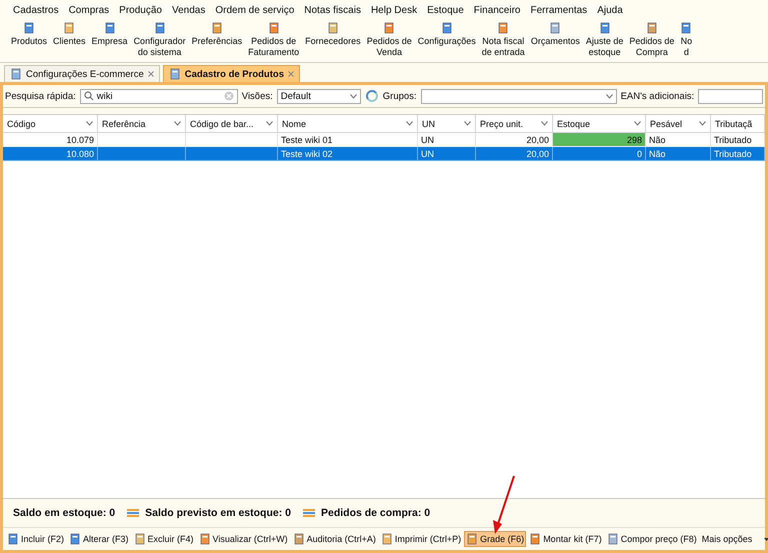 The height and width of the screenshot is (553, 768). Describe the element at coordinates (82, 73) in the screenshot. I see `tab: Configurações E-commerce` at that location.